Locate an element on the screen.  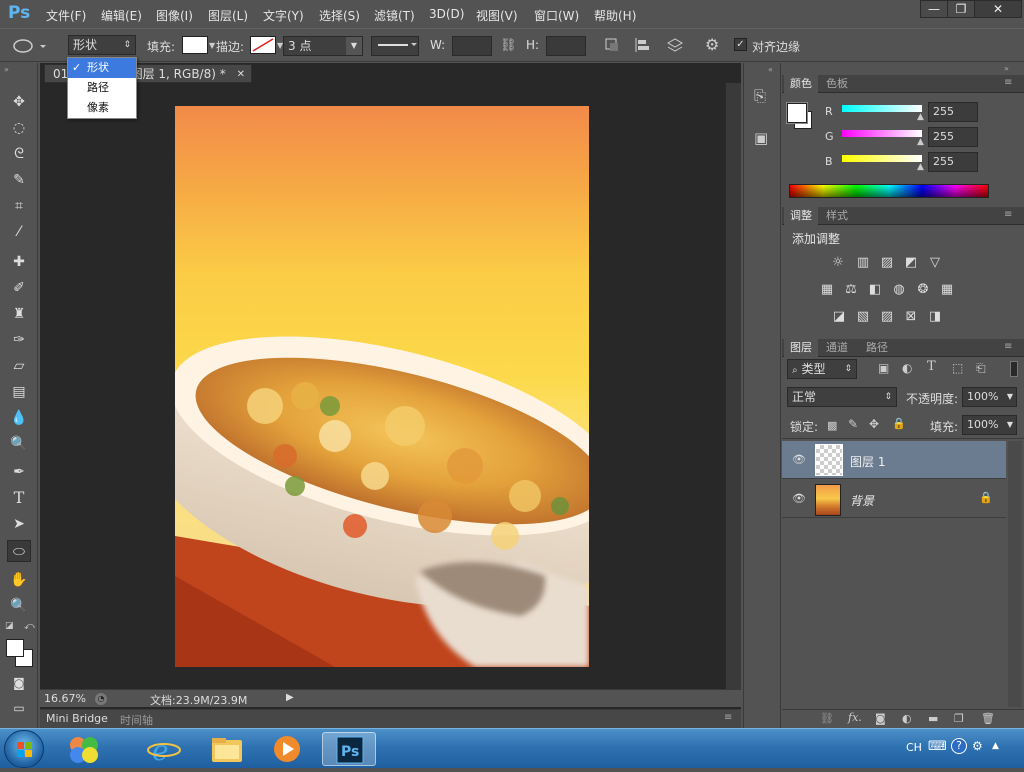
marquee-tool-icon: ◌ is located at coordinates (19, 128).